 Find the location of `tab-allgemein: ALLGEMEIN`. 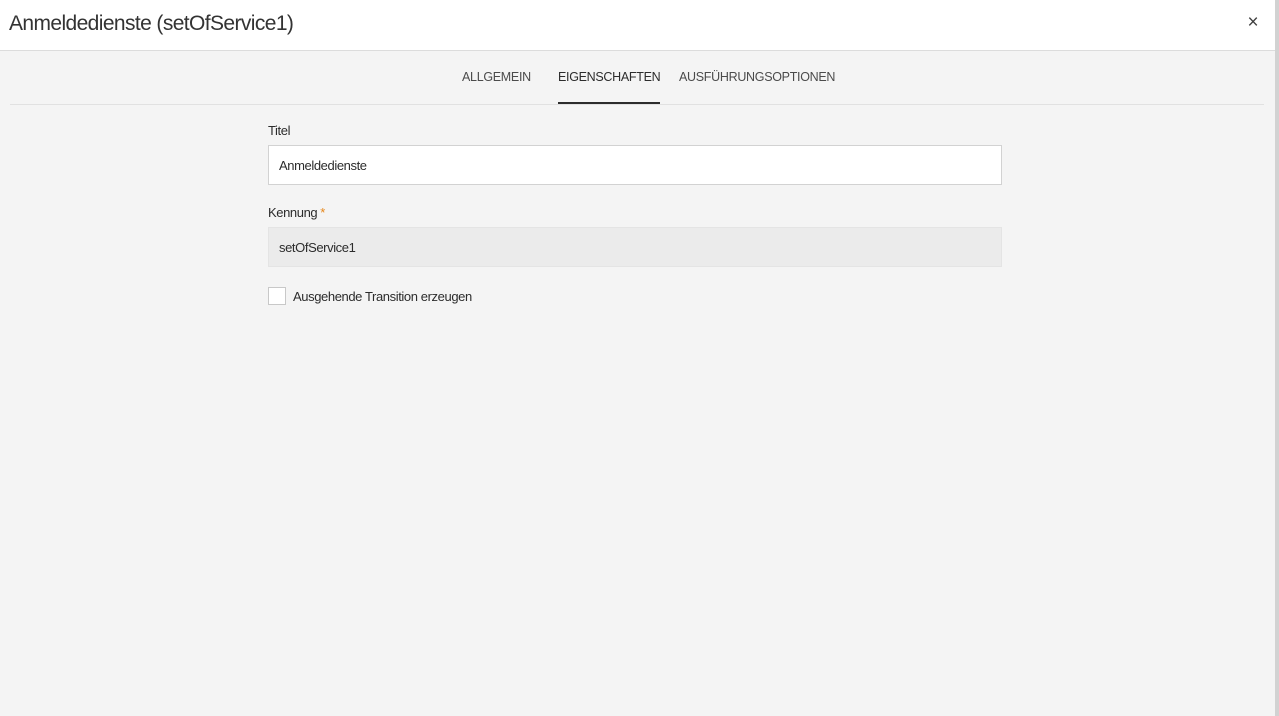

tab-allgemein: ALLGEMEIN is located at coordinates (496, 77).